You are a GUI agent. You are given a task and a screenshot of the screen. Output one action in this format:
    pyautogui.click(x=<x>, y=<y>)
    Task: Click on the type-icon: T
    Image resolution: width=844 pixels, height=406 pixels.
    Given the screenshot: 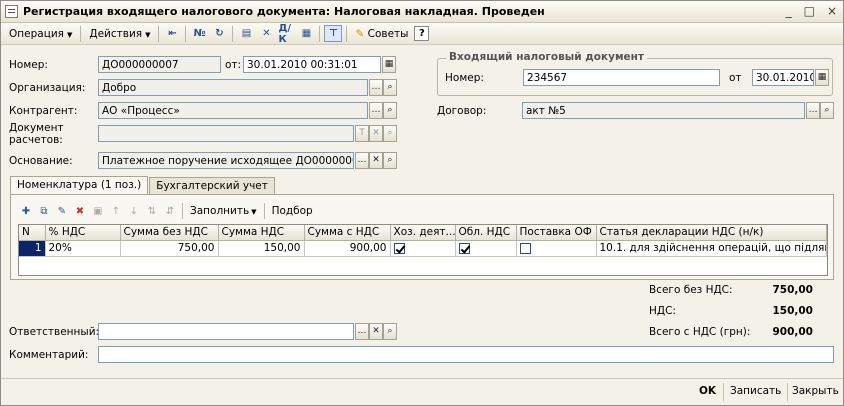 What is the action you would take?
    pyautogui.click(x=362, y=133)
    